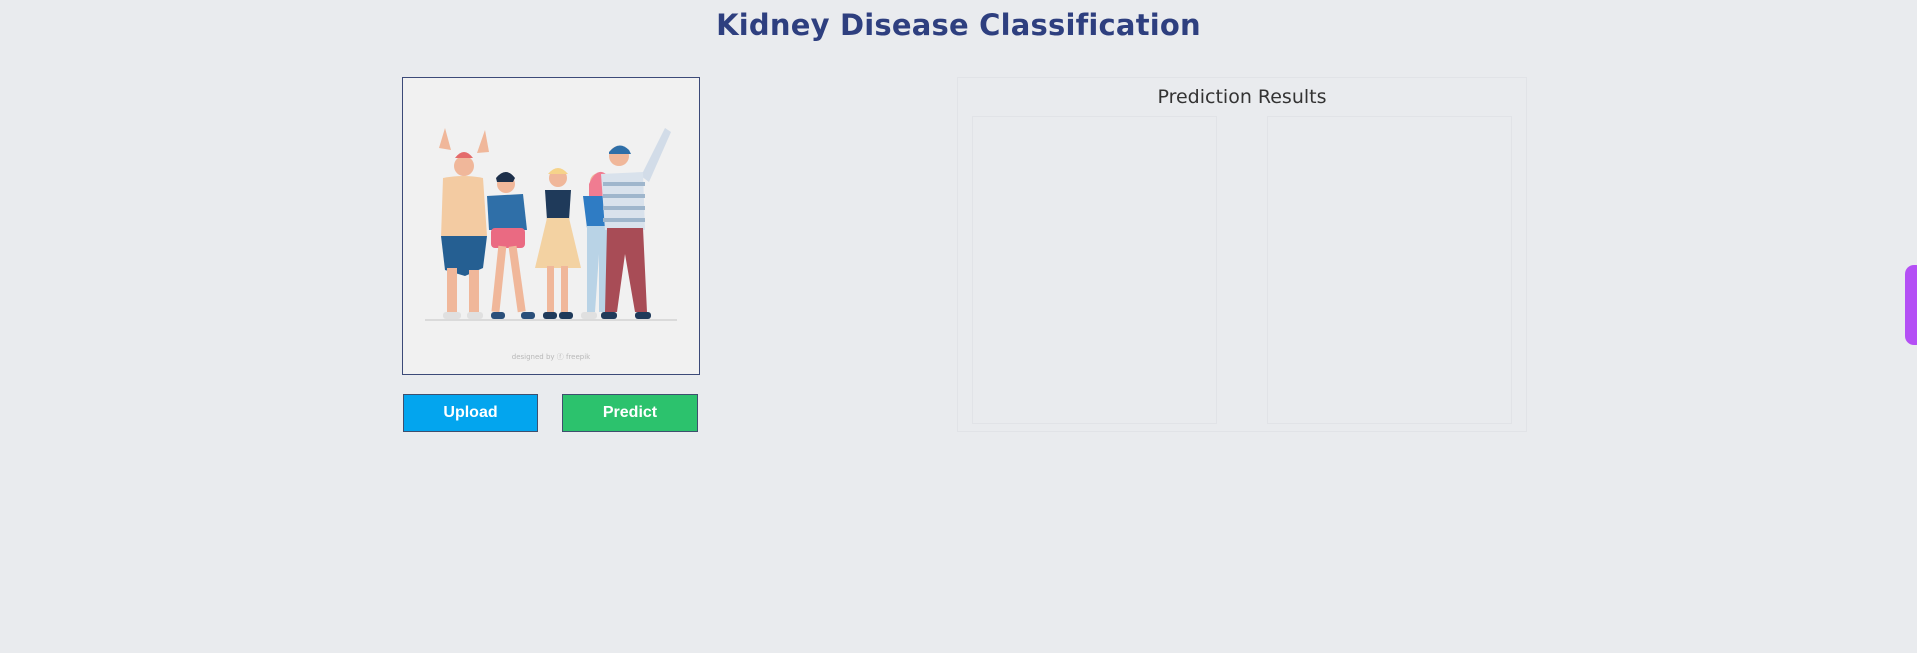 The image size is (1917, 653). Describe the element at coordinates (1094, 270) in the screenshot. I see `result-box-left` at that location.